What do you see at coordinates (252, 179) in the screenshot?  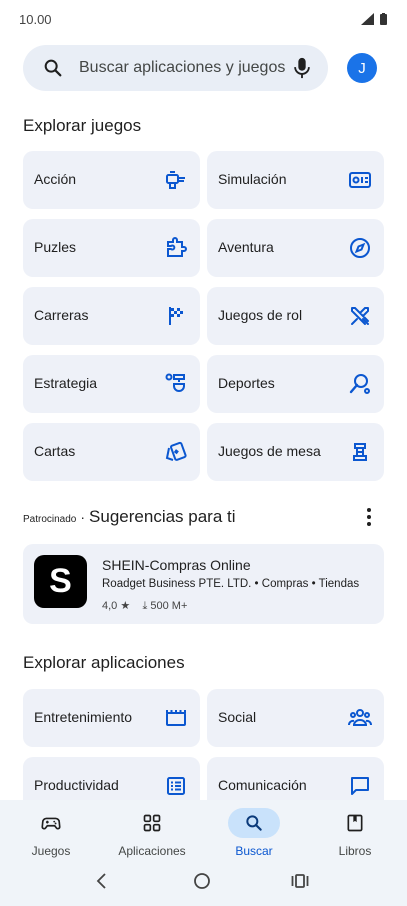 I see `category-label: Simulación` at bounding box center [252, 179].